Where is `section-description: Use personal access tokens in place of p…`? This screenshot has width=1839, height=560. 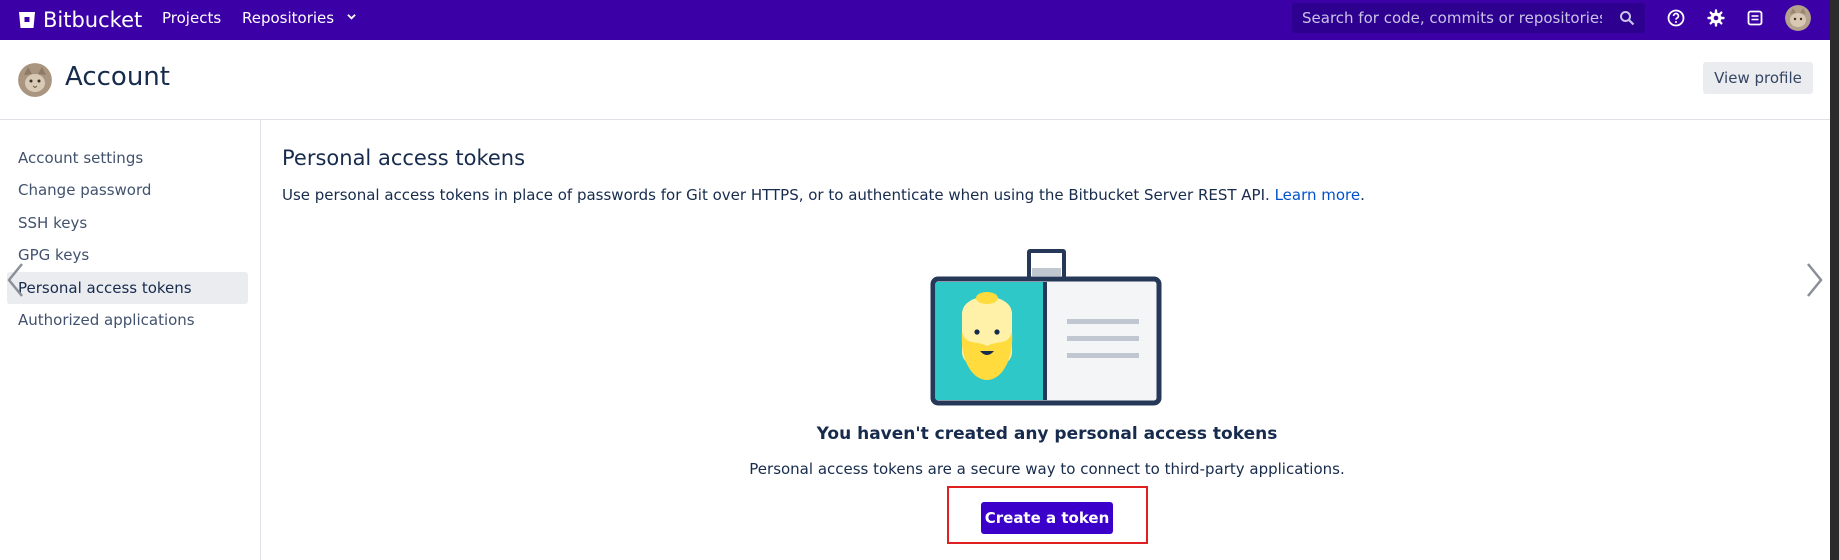 section-description: Use personal access tokens in place of p… is located at coordinates (823, 195).